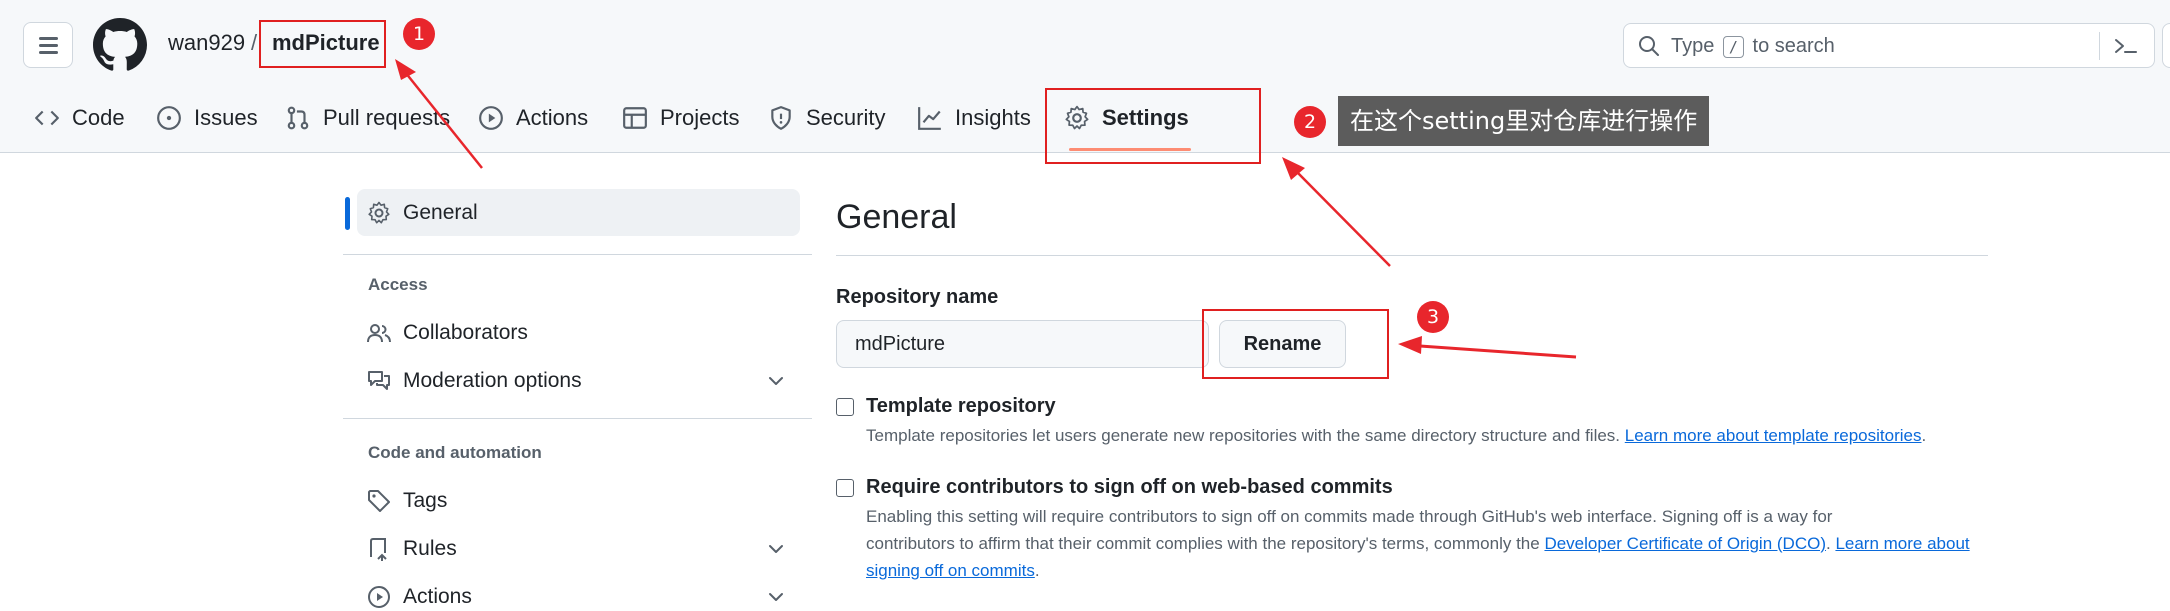 This screenshot has height=611, width=2170. I want to click on github-logo-icon, so click(120, 45).